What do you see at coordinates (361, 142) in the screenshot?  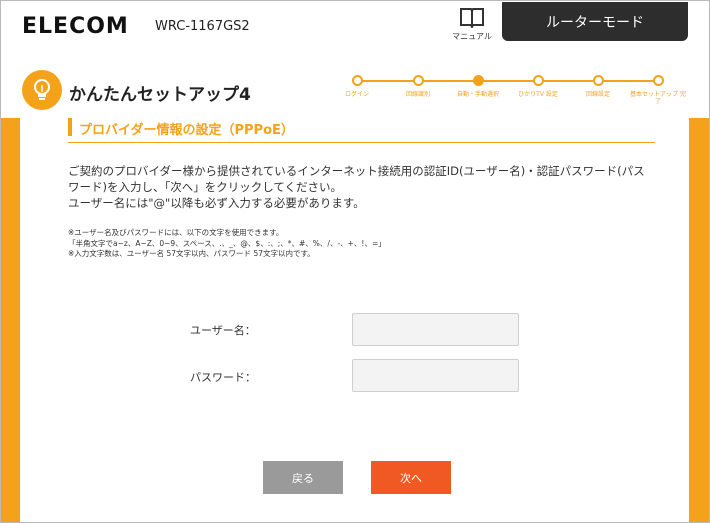 I see `section-divider` at bounding box center [361, 142].